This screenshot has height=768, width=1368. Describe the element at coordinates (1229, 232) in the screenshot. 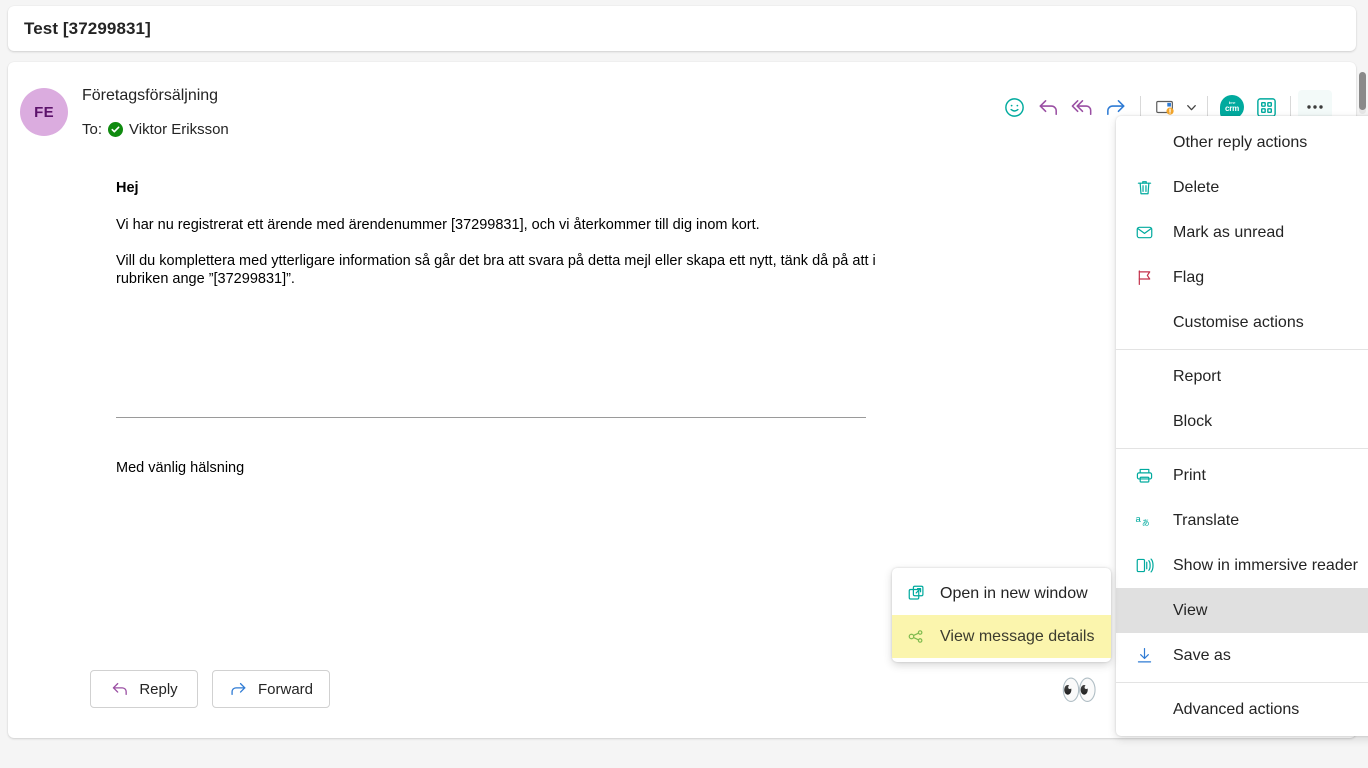

I see `context-menu-item-label: Mark as unread` at that location.